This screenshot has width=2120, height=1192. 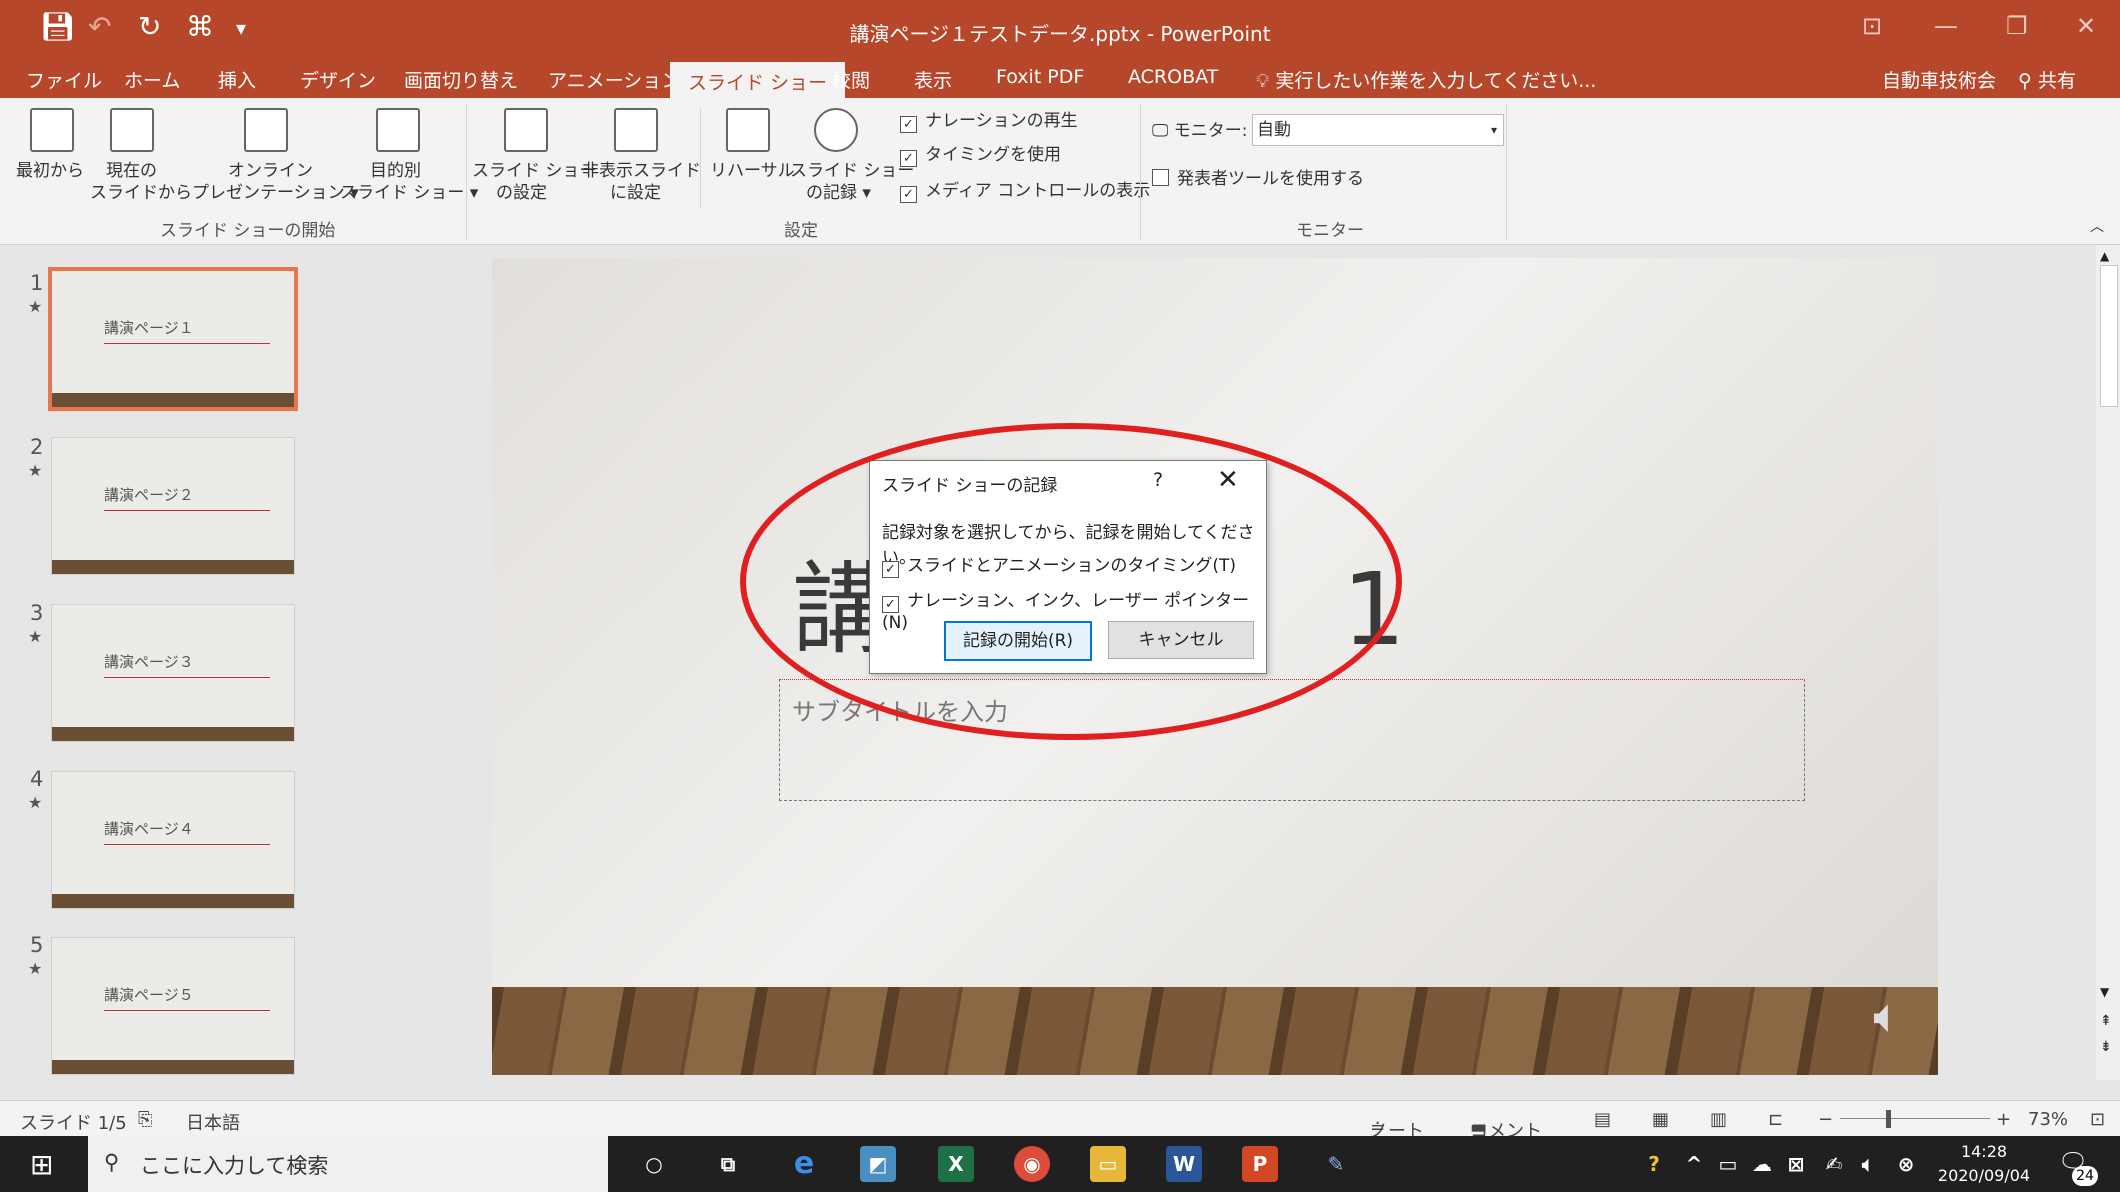 What do you see at coordinates (2097, 1119) in the screenshot?
I see `fit-slide-icon: ⊡` at bounding box center [2097, 1119].